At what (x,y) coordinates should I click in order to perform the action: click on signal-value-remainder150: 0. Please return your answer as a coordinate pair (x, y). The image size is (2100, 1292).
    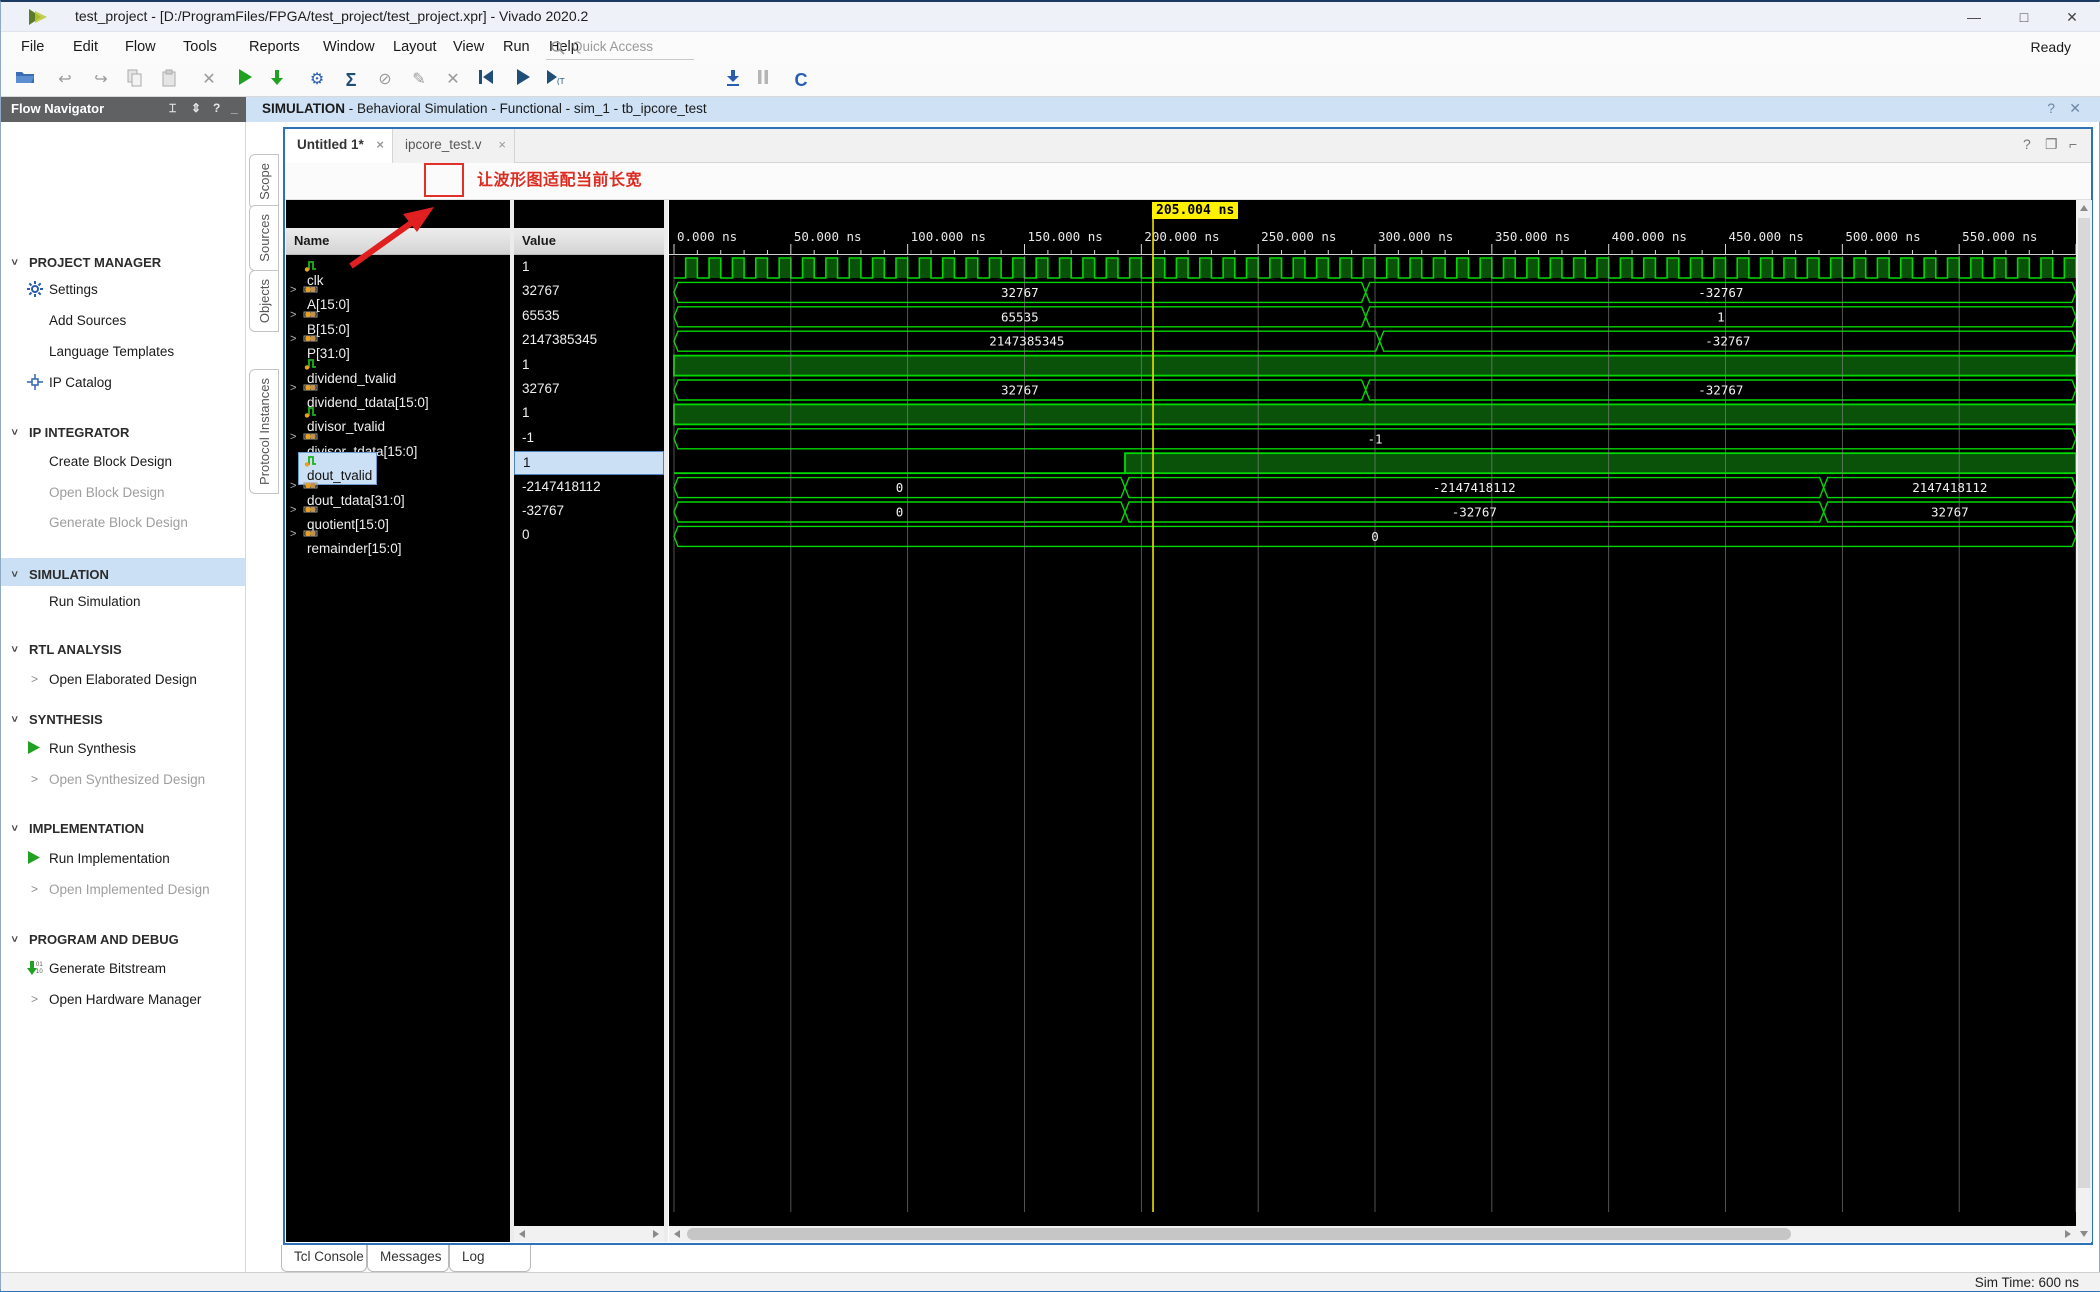
    Looking at the image, I should click on (589, 536).